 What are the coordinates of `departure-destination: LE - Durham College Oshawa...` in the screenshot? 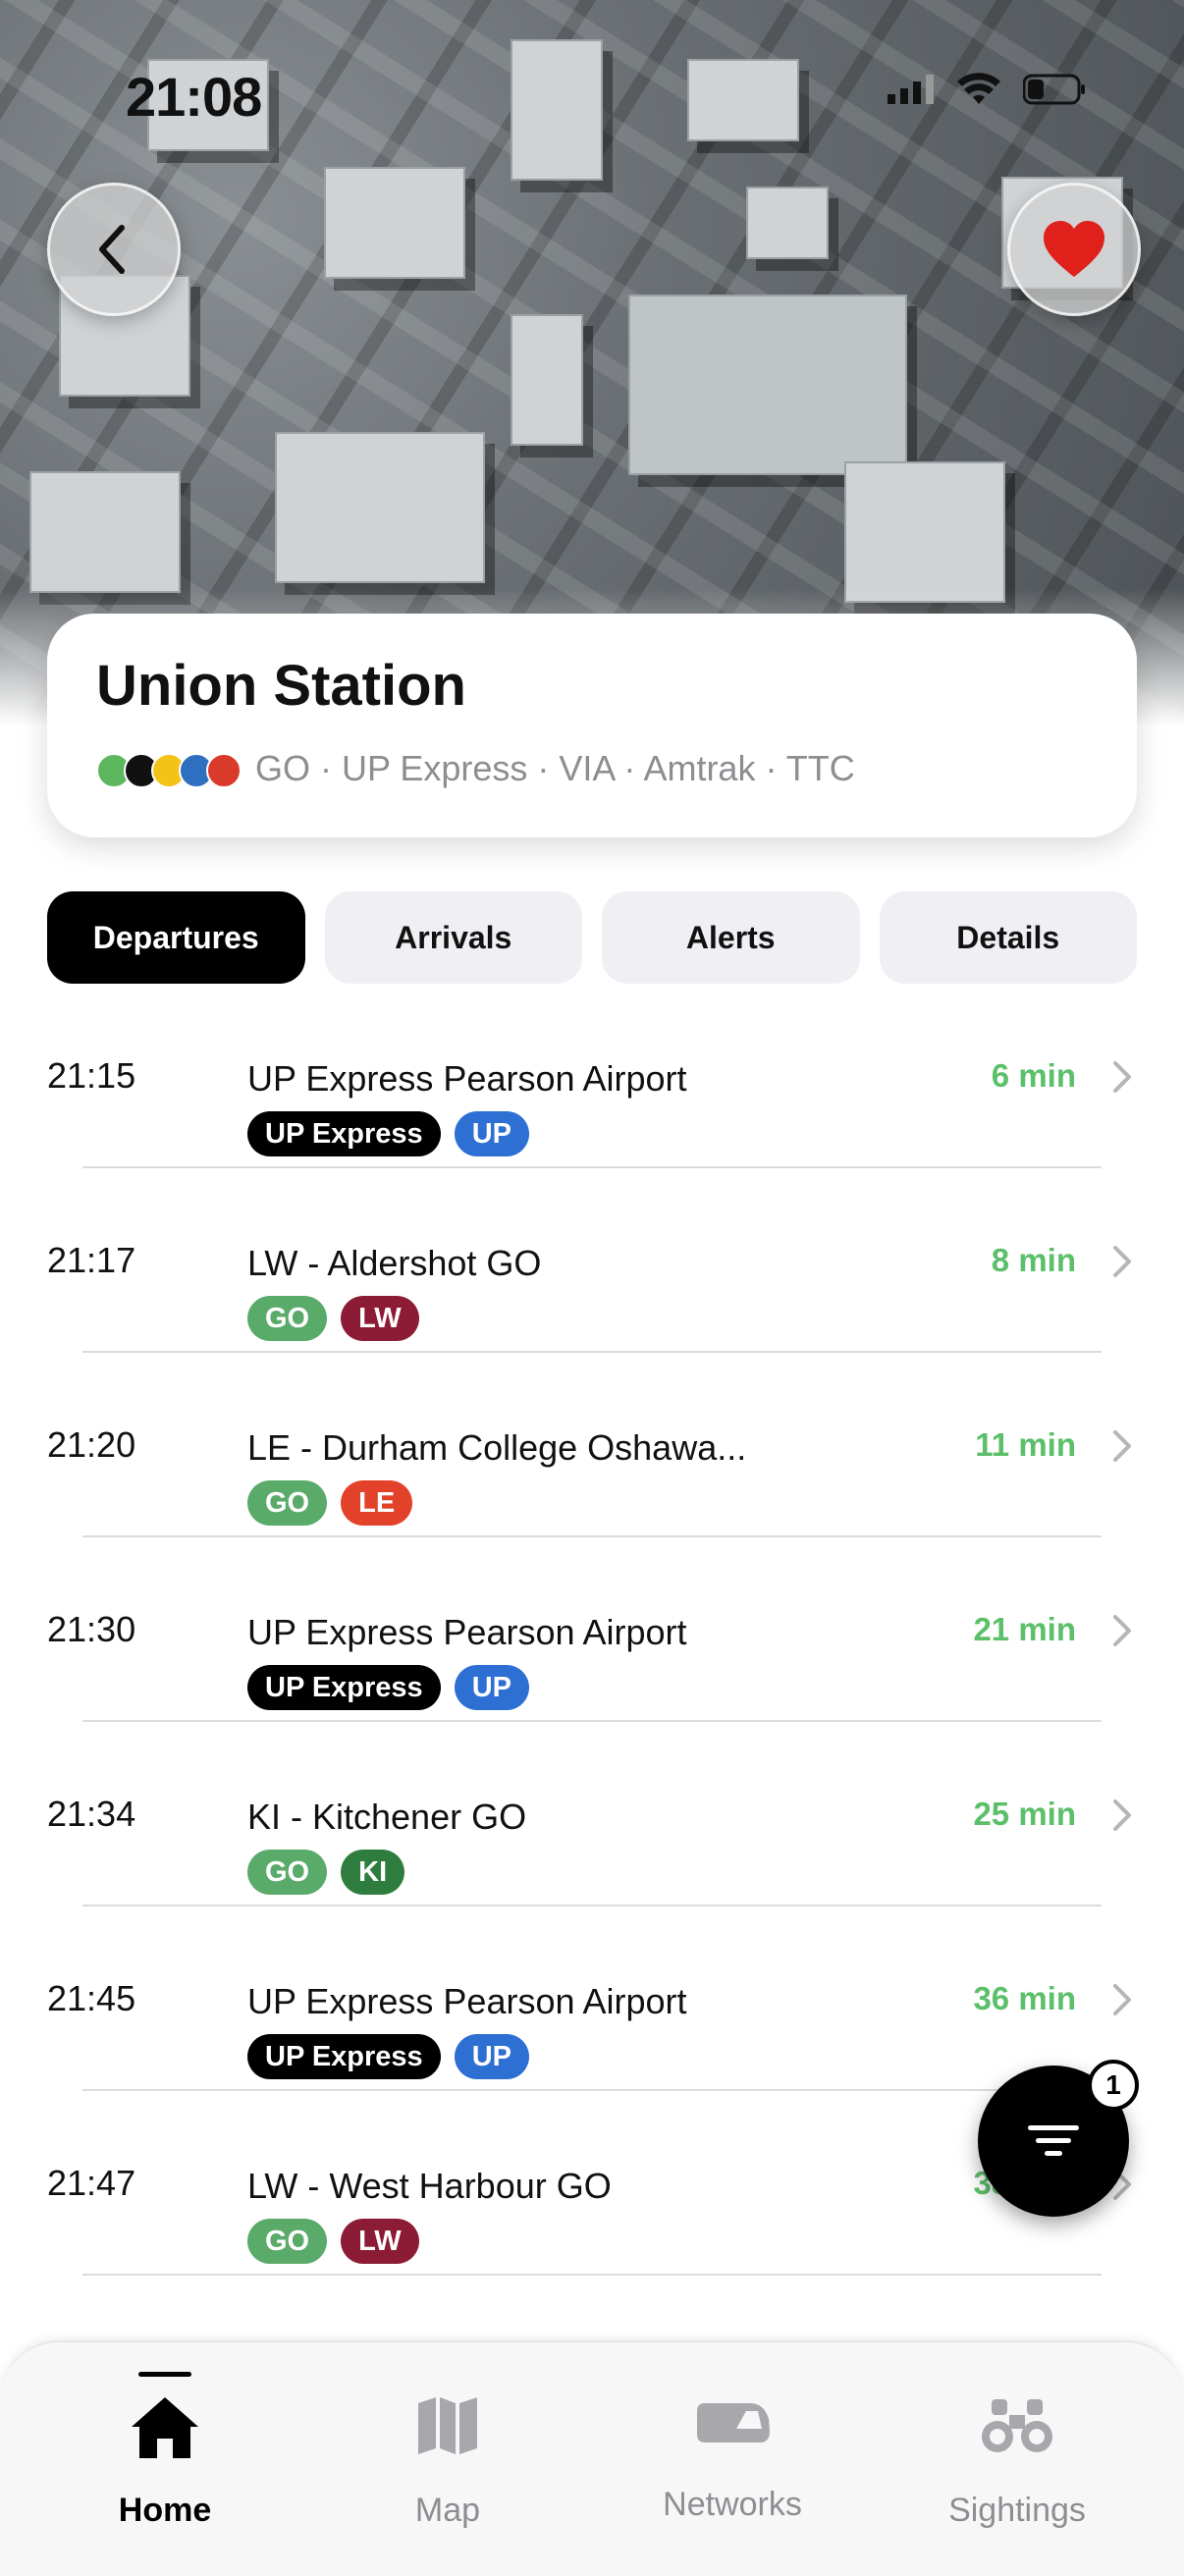 It's located at (497, 1447).